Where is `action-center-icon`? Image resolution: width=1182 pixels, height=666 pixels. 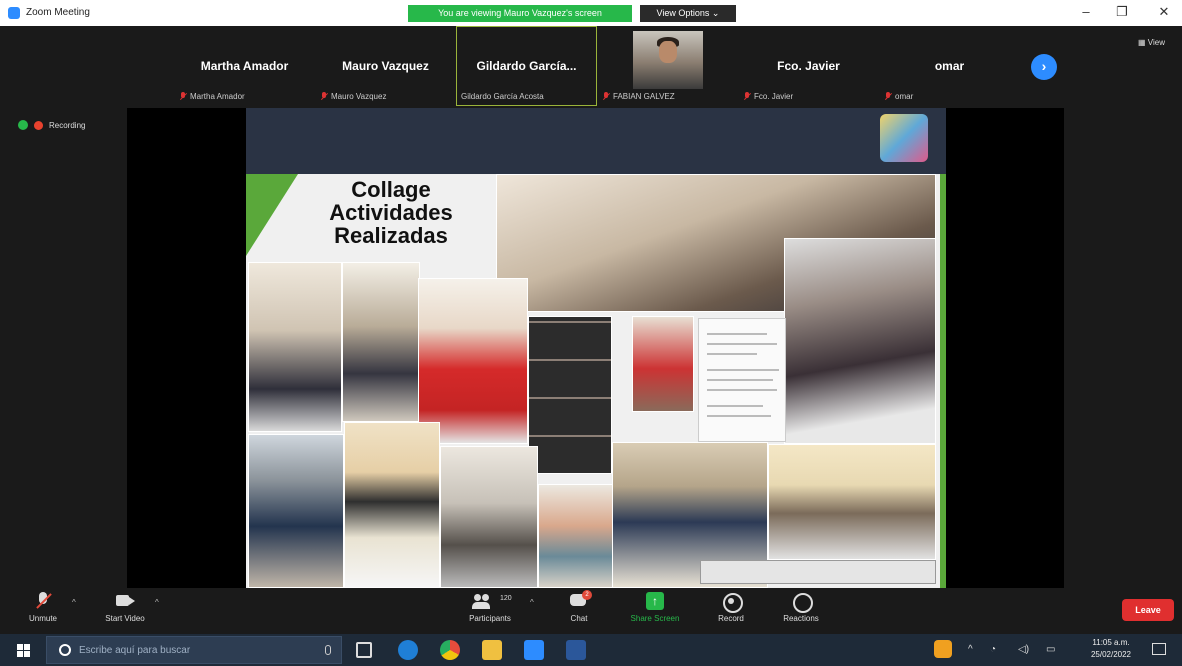
action-center-icon is located at coordinates (1159, 649).